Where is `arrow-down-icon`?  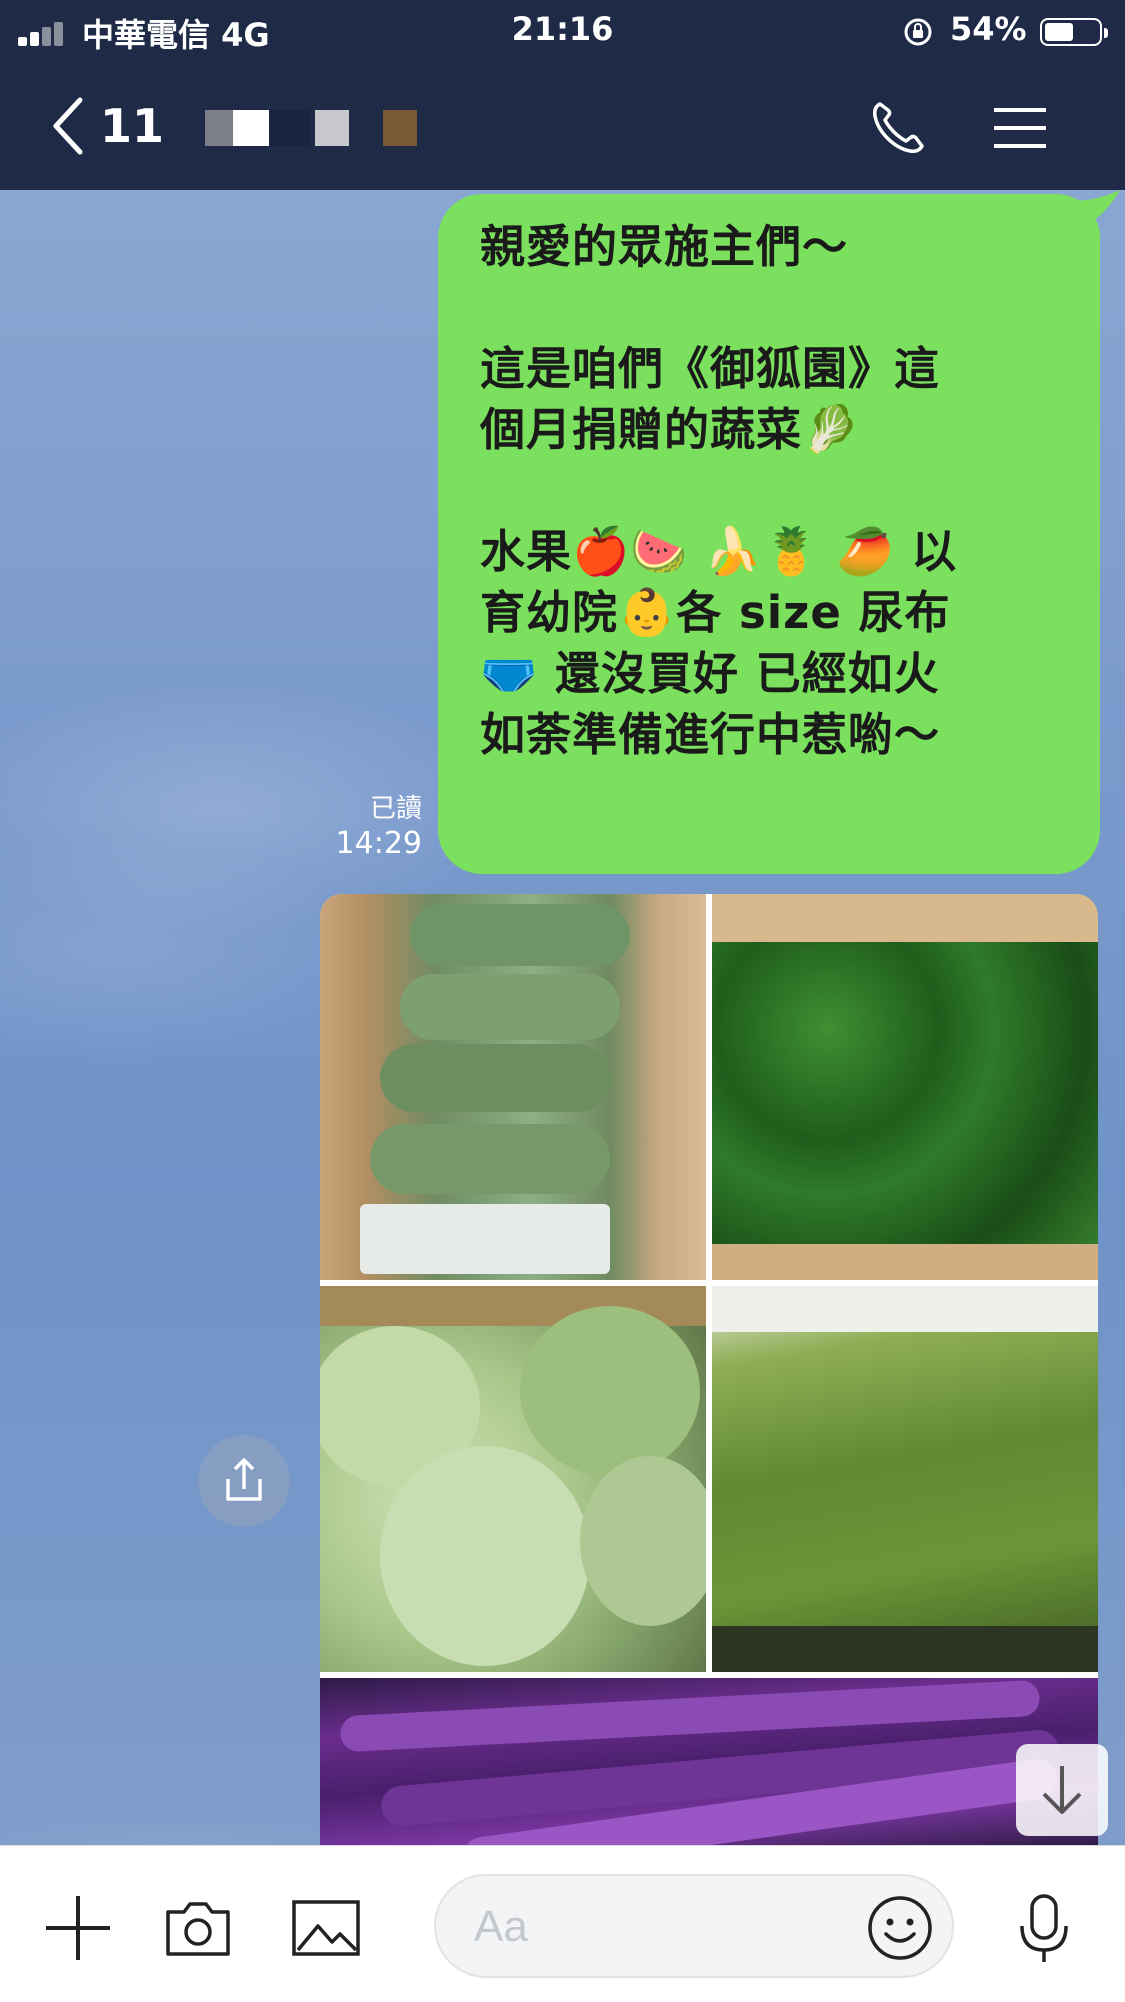
arrow-down-icon is located at coordinates (1062, 1790).